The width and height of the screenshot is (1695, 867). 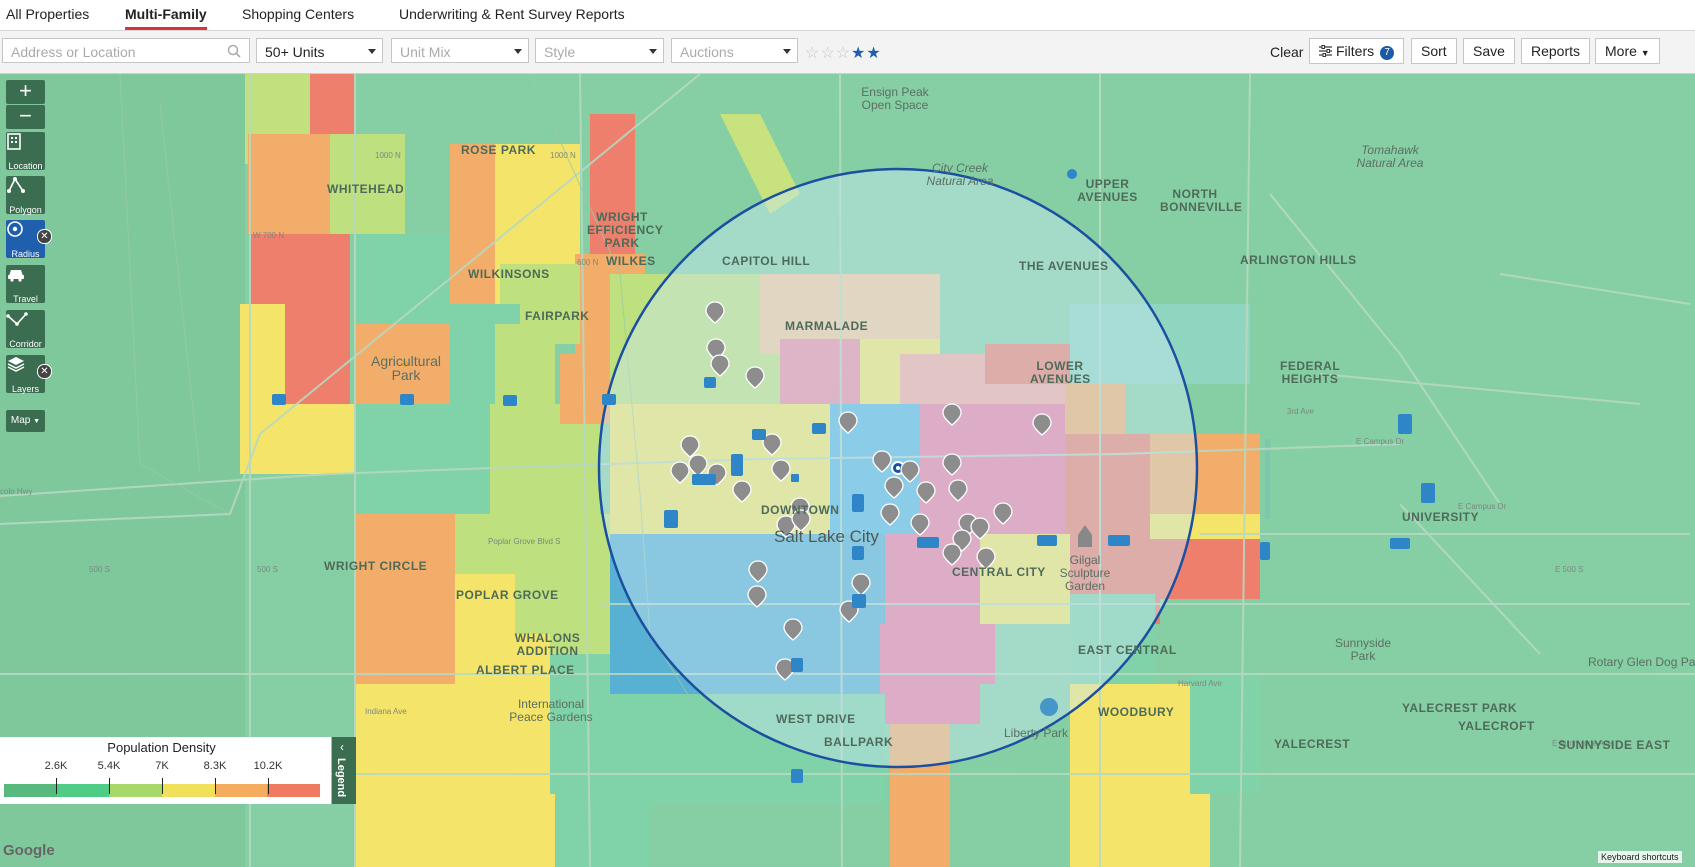 I want to click on legend-toggle-tab: ‹ Legend, so click(x=344, y=770).